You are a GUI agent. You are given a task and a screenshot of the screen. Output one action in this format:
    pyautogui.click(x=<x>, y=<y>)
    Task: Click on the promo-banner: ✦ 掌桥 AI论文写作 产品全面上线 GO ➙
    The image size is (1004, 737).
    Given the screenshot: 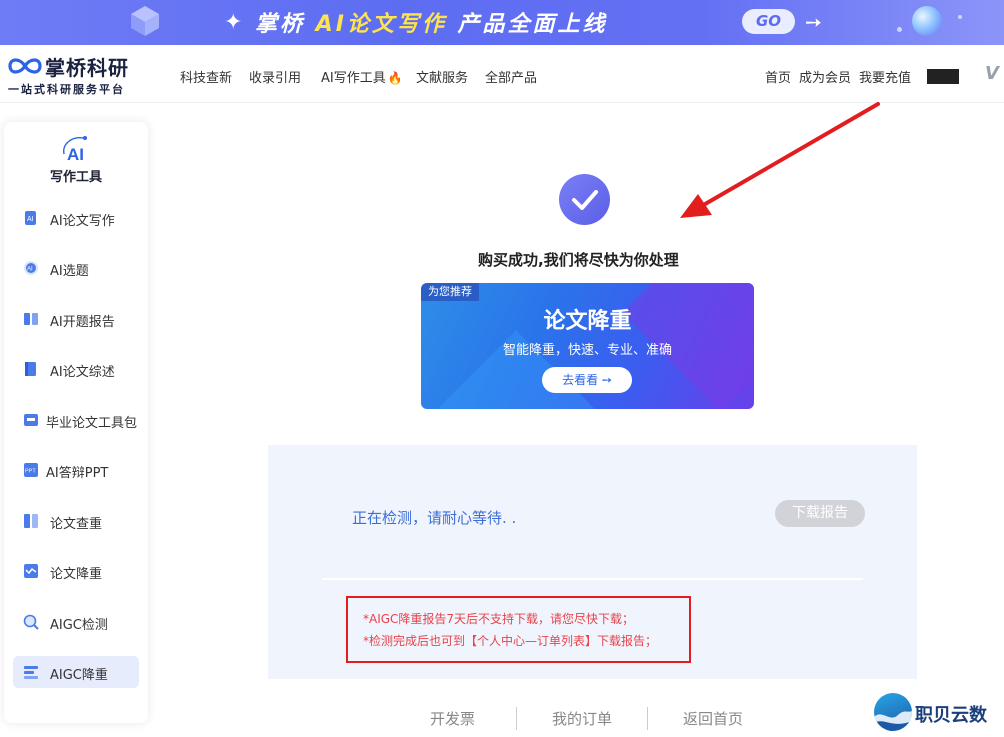 What is the action you would take?
    pyautogui.click(x=502, y=22)
    